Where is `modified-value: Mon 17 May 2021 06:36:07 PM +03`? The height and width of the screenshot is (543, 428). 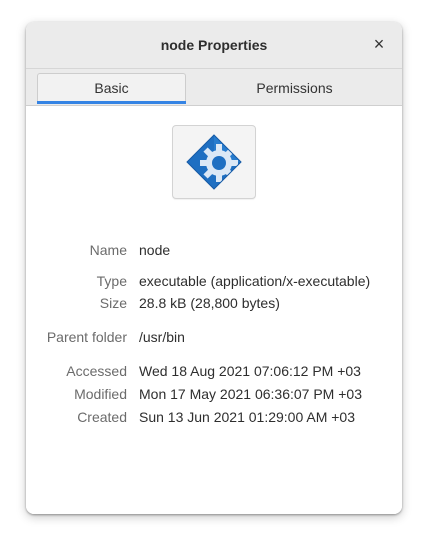 modified-value: Mon 17 May 2021 06:36:07 PM +03 is located at coordinates (250, 394).